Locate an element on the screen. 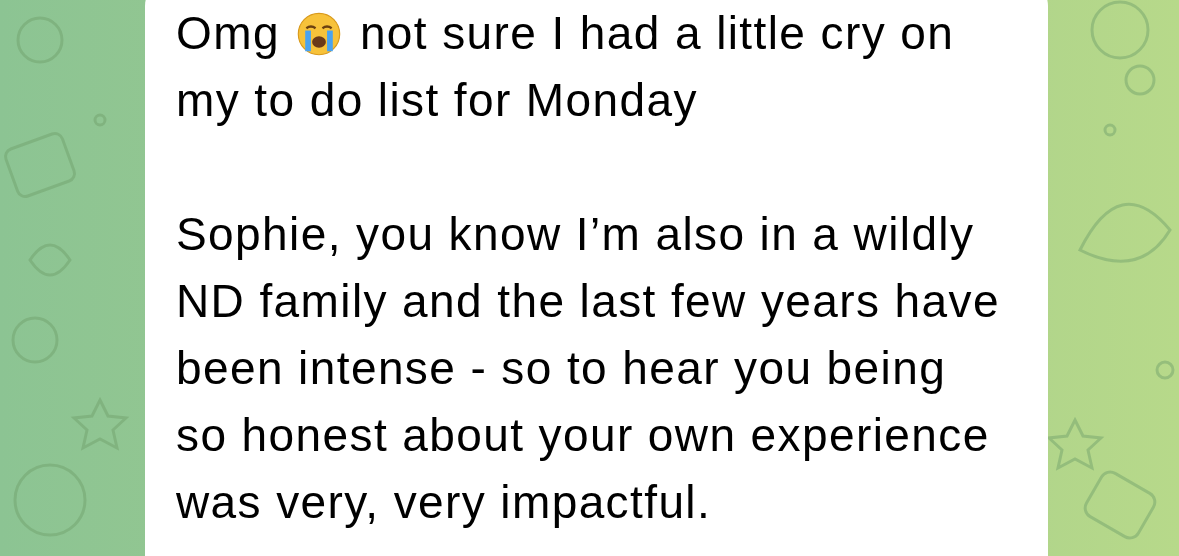 This screenshot has height=556, width=1179. crying-emoji-icon is located at coordinates (318, 33).